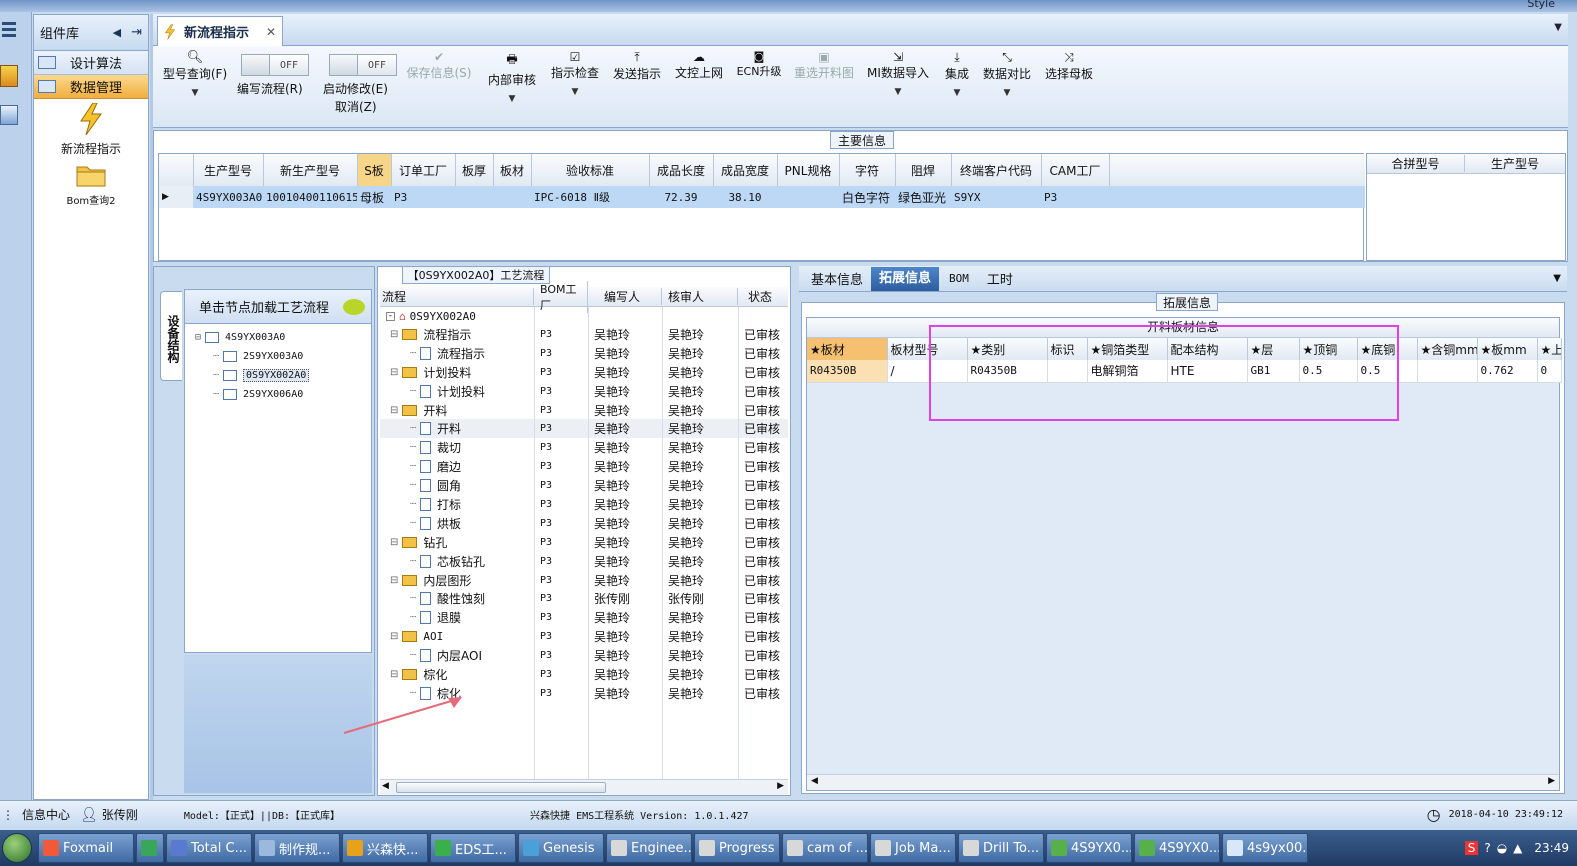 Image resolution: width=1577 pixels, height=866 pixels. I want to click on network-icon: ◒, so click(1502, 848).